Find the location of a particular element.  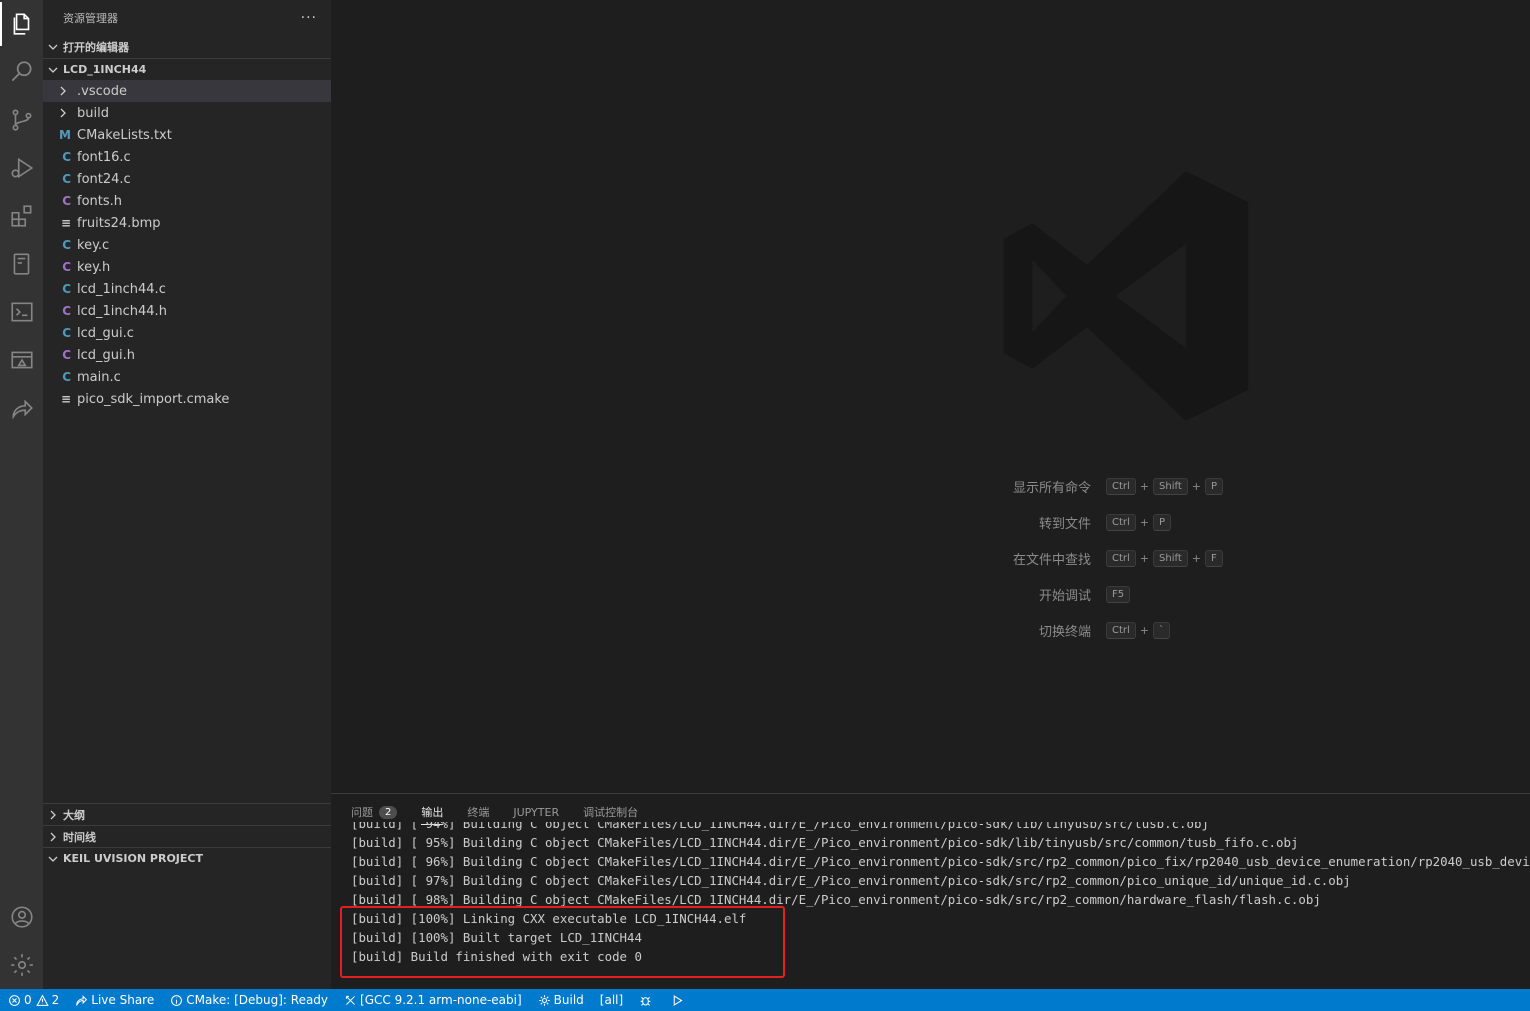

shortcut-label: 切换终端 is located at coordinates (1064, 632).